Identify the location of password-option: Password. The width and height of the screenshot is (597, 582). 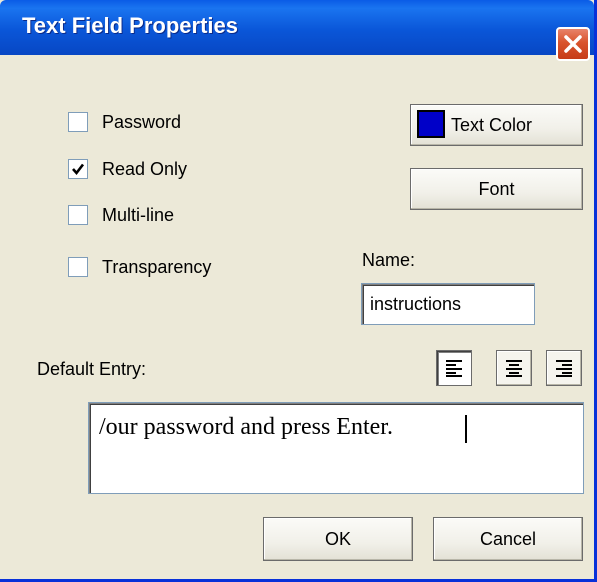
(124, 122).